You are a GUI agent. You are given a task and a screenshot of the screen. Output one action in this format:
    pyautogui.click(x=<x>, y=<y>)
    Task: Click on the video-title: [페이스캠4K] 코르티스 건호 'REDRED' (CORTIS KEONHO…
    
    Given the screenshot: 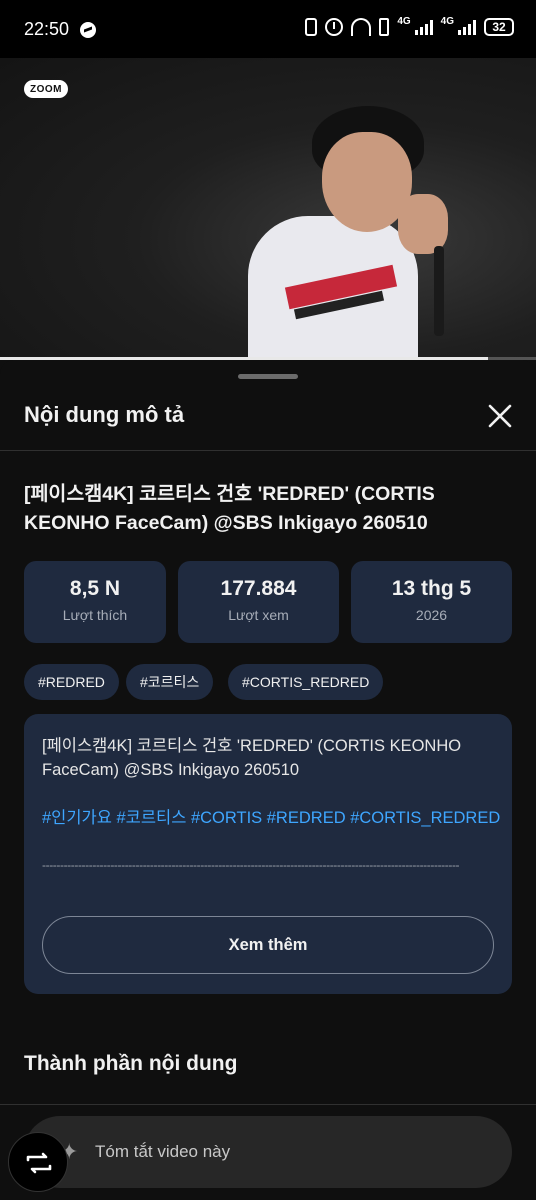 What is the action you would take?
    pyautogui.click(x=229, y=508)
    